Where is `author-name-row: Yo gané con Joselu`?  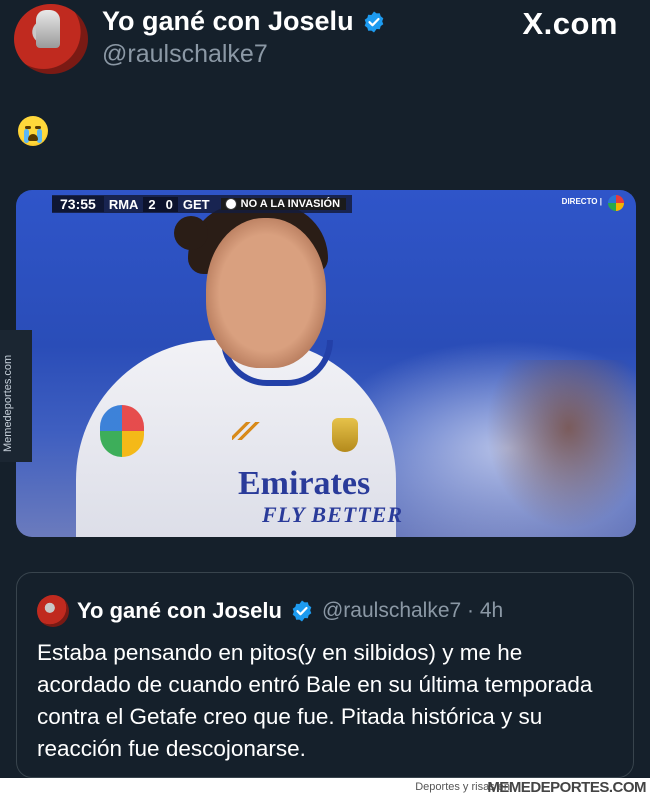
author-name-row: Yo gané con Joselu is located at coordinates (244, 21).